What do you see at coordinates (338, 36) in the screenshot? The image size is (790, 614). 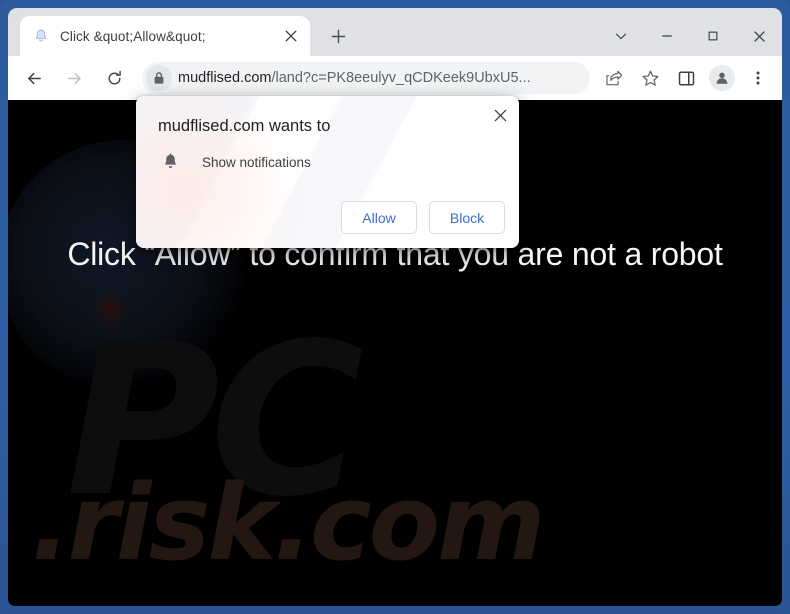 I see `new-tab-button` at bounding box center [338, 36].